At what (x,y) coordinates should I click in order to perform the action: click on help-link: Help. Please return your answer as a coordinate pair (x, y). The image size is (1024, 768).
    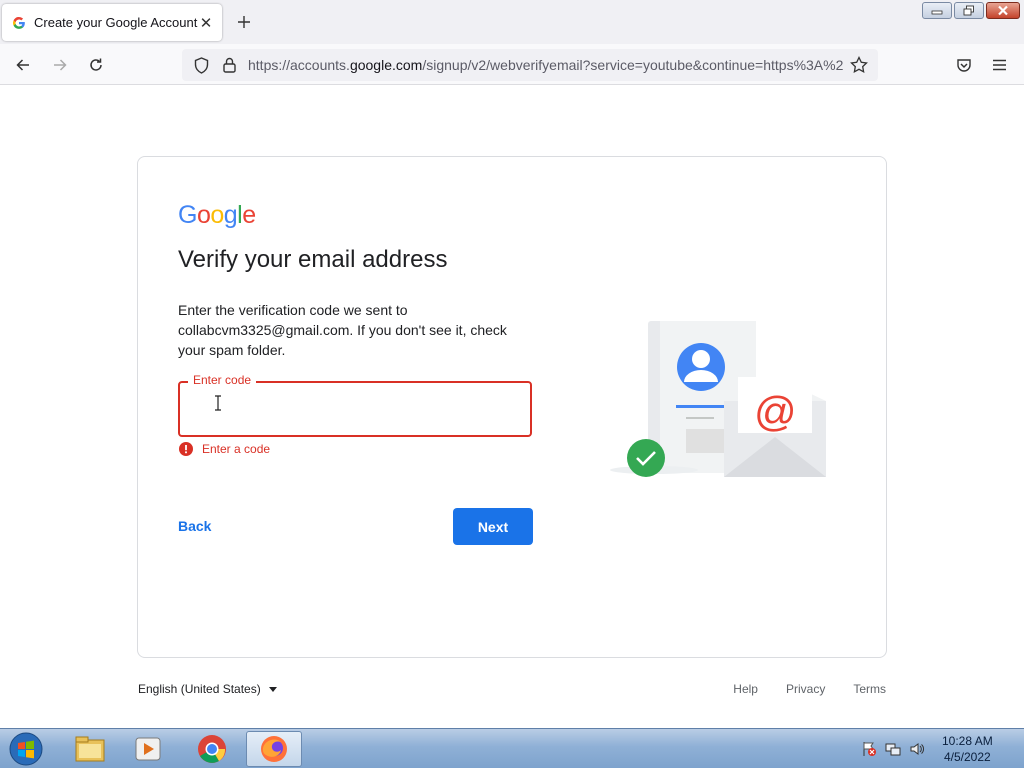
    Looking at the image, I should click on (745, 689).